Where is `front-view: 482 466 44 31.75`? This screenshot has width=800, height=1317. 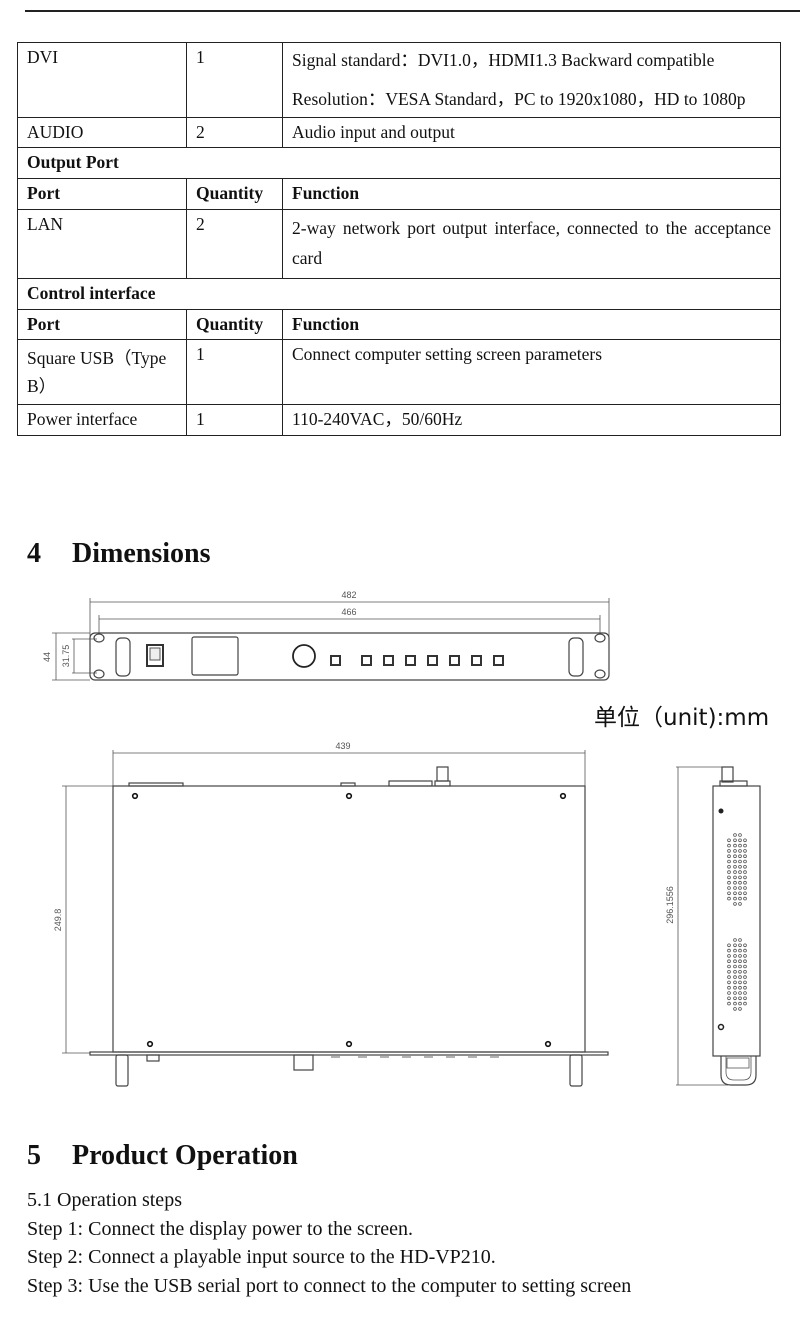
front-view: 482 466 44 31.75 is located at coordinates (326, 635).